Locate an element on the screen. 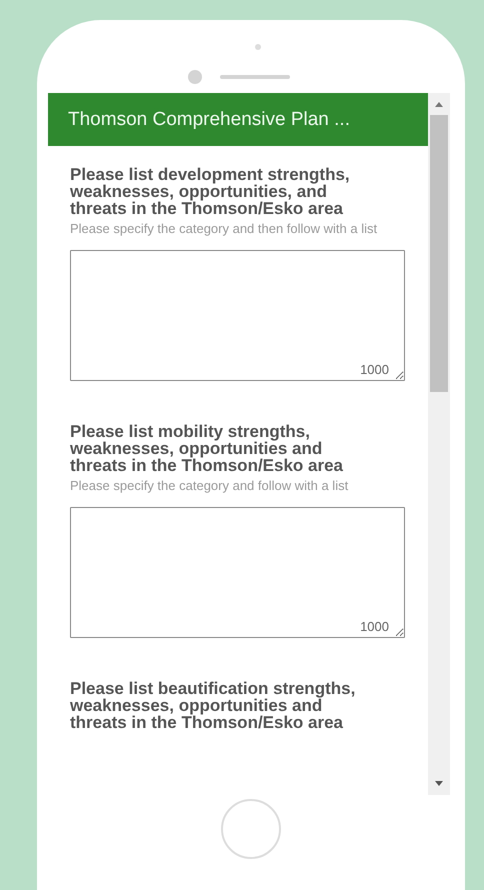 Image resolution: width=484 pixels, height=890 pixels. scrollbar is located at coordinates (439, 444).